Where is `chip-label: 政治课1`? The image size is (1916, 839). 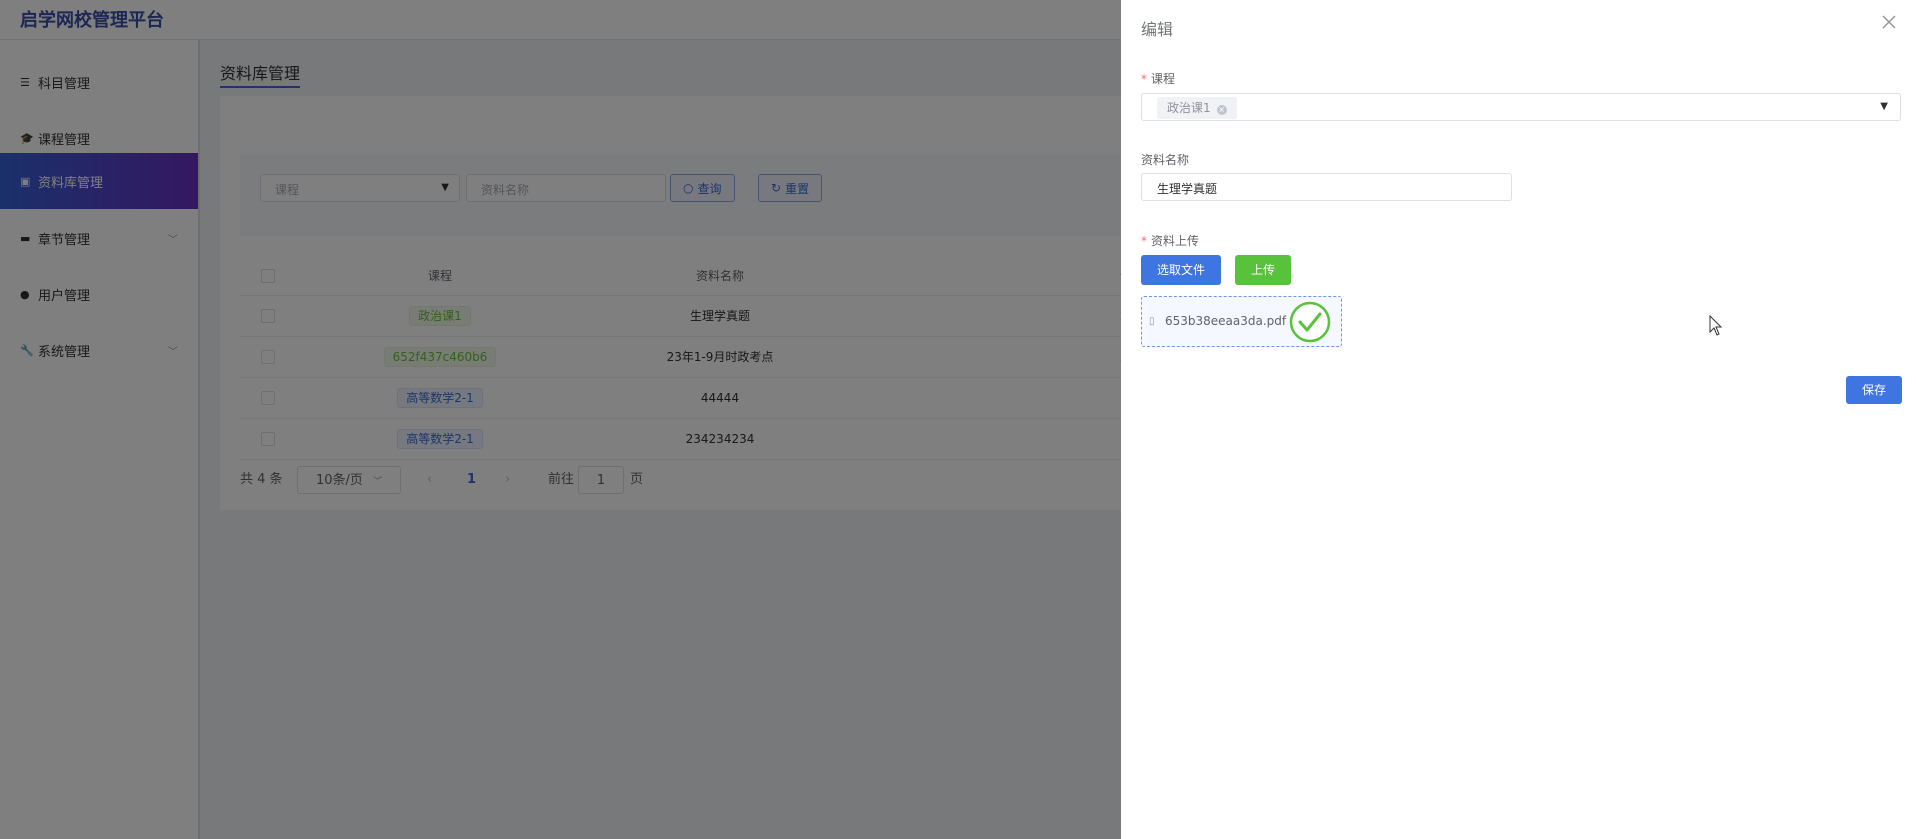
chip-label: 政治课1 is located at coordinates (1189, 108).